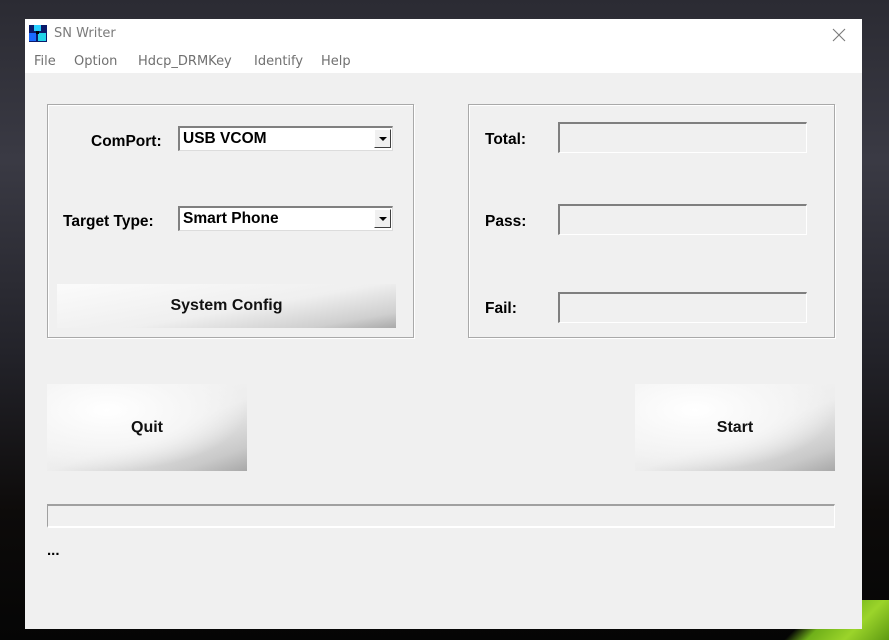  I want to click on menu-identify: Identify, so click(278, 61).